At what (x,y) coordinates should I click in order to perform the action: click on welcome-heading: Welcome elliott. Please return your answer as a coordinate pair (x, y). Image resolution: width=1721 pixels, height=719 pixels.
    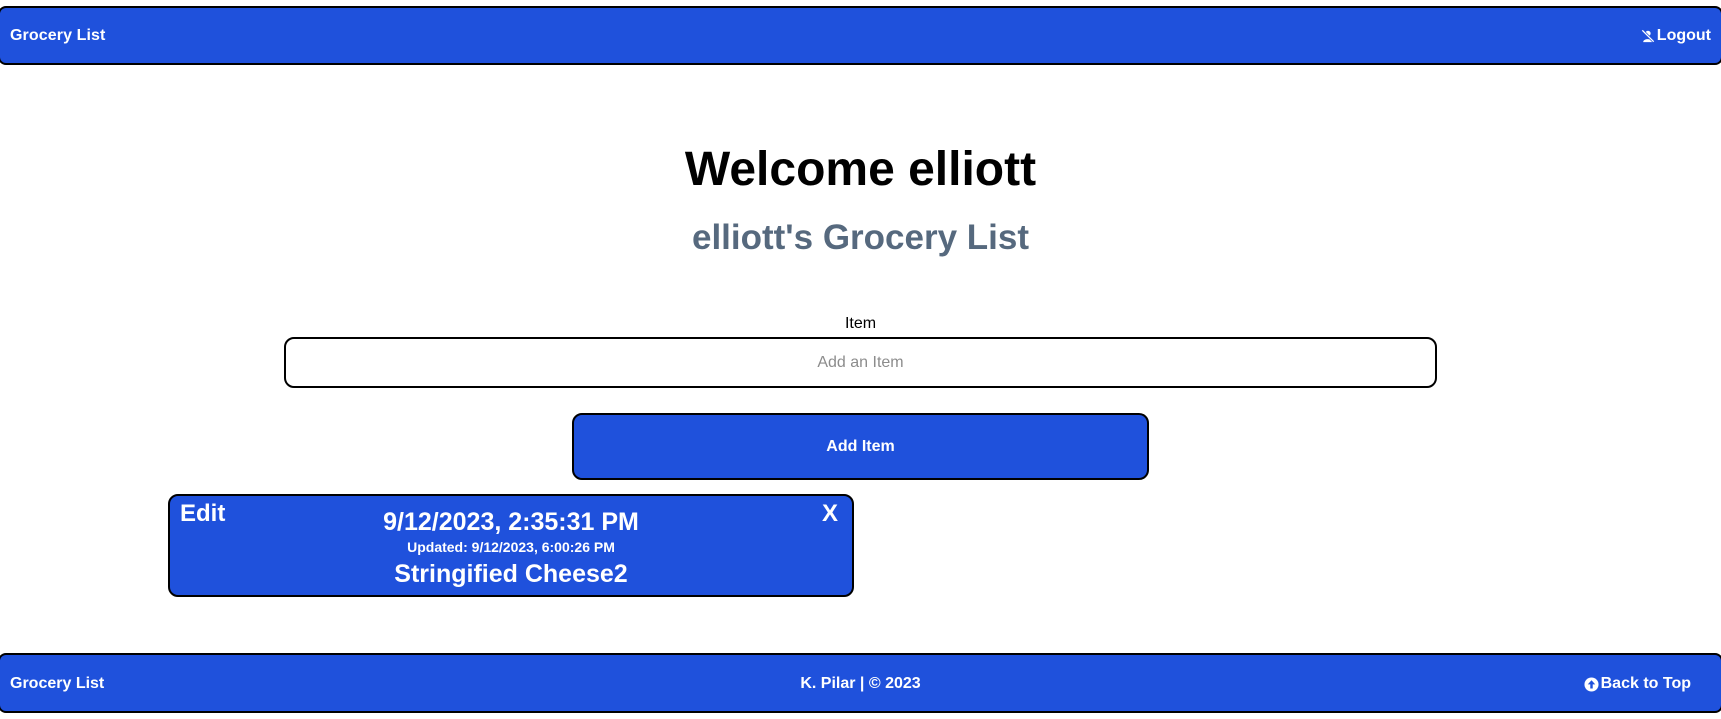
    Looking at the image, I should click on (860, 169).